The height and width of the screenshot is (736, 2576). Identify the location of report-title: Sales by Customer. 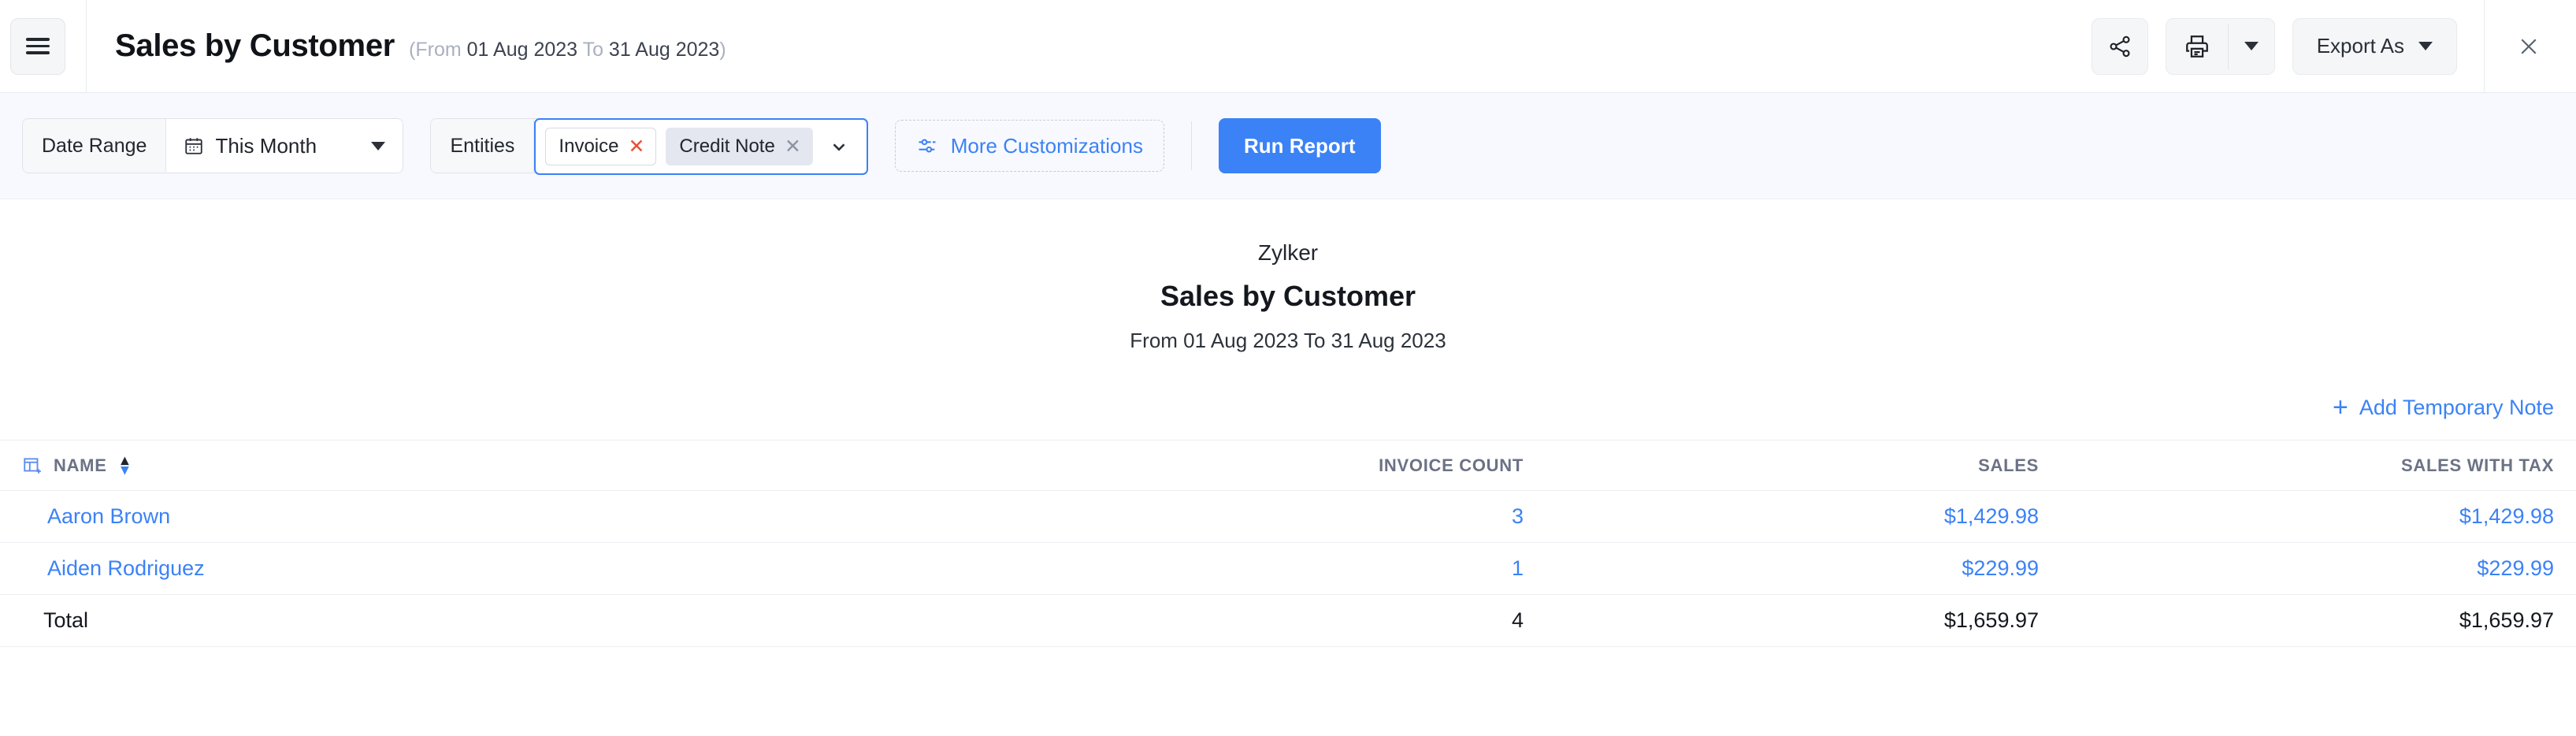
(1288, 296).